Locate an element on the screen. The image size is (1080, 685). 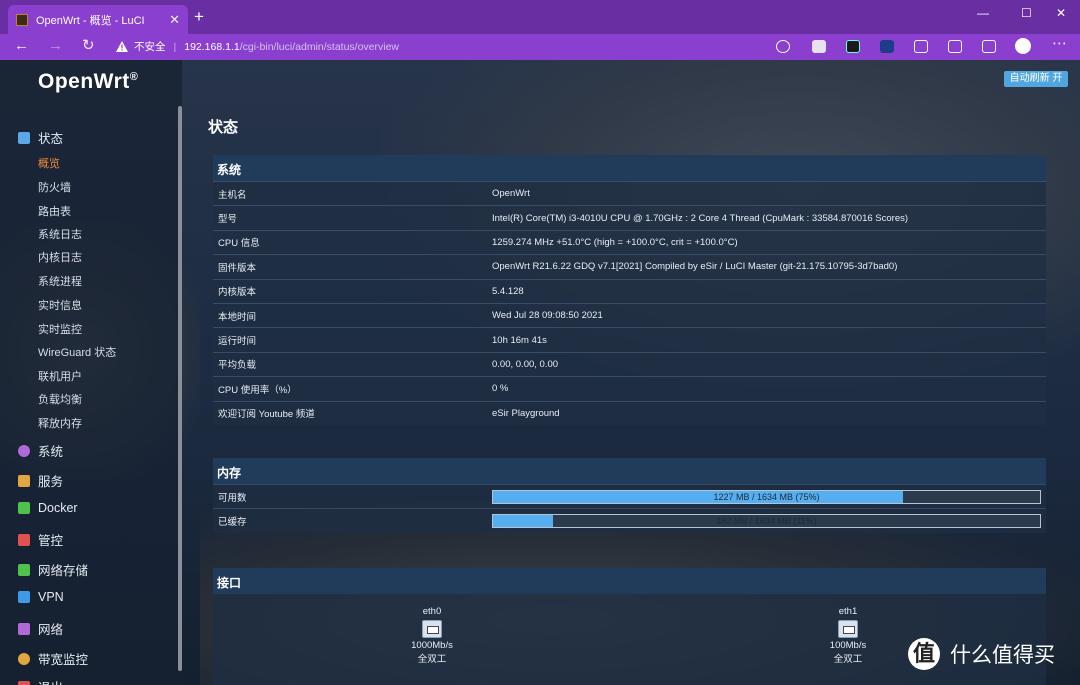
menu-status: 状态 is located at coordinates (40, 137).